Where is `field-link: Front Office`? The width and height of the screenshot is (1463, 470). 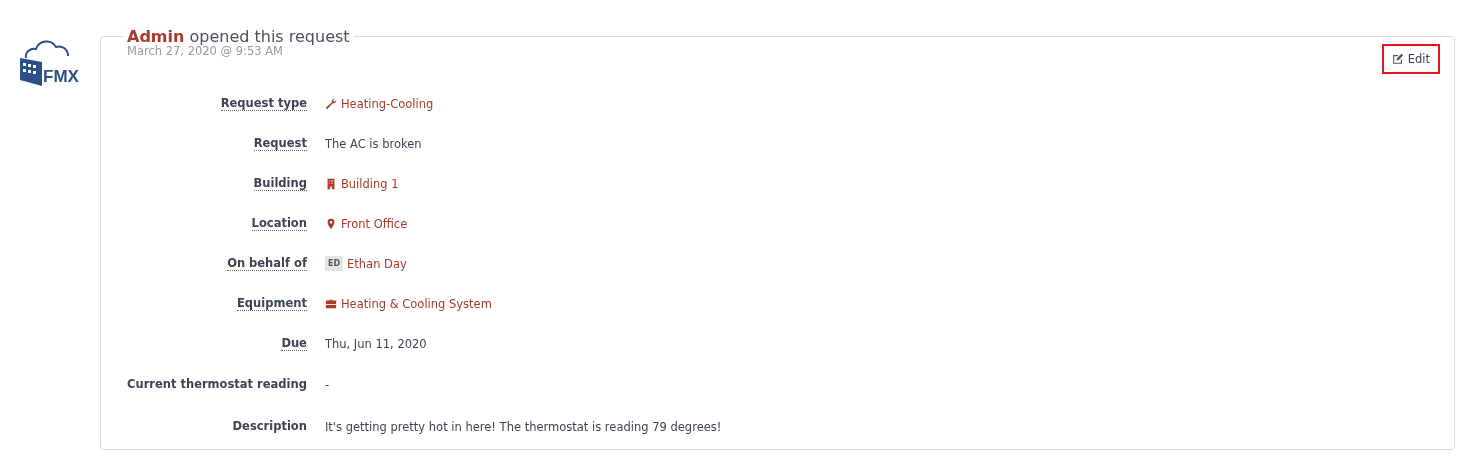
field-link: Front Office is located at coordinates (374, 223).